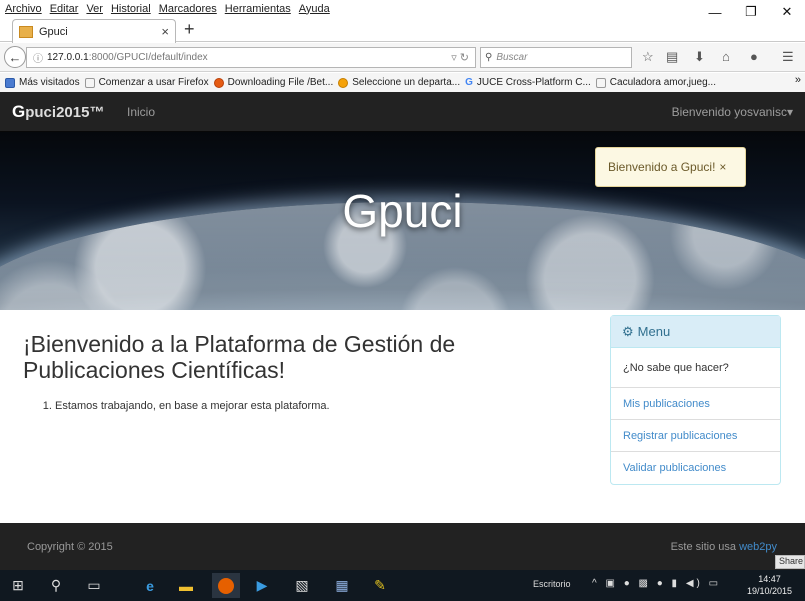 This screenshot has width=805, height=601. What do you see at coordinates (552, 584) in the screenshot?
I see `desktop-label: Escritorio` at bounding box center [552, 584].